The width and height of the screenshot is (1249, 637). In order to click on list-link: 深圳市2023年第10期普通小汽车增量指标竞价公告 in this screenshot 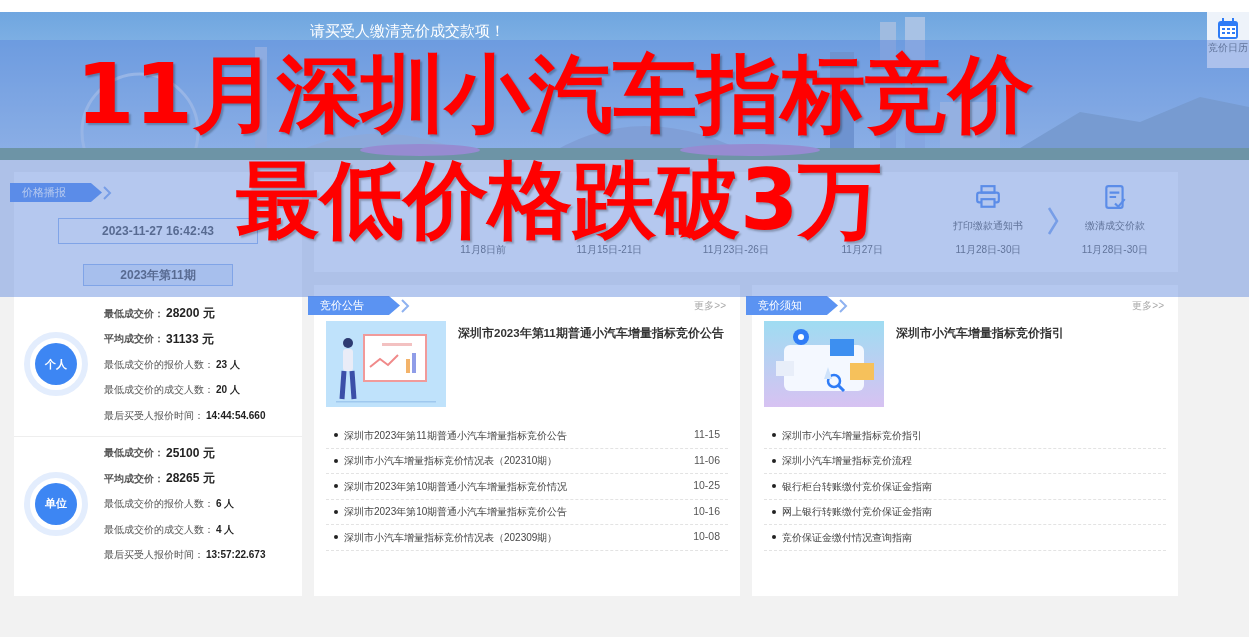, I will do `click(456, 512)`.